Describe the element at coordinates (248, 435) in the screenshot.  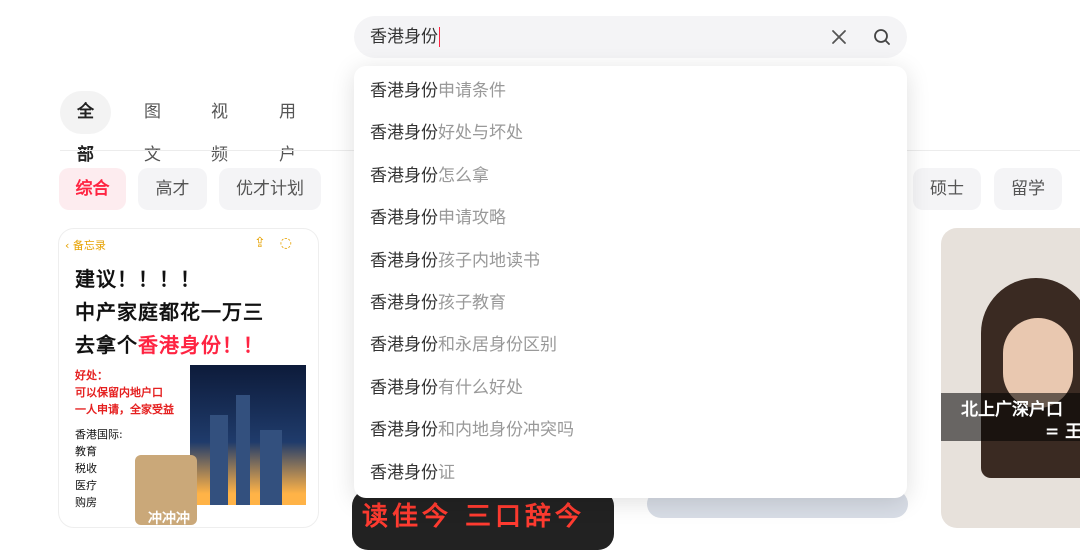
I see `city-skyline-image` at that location.